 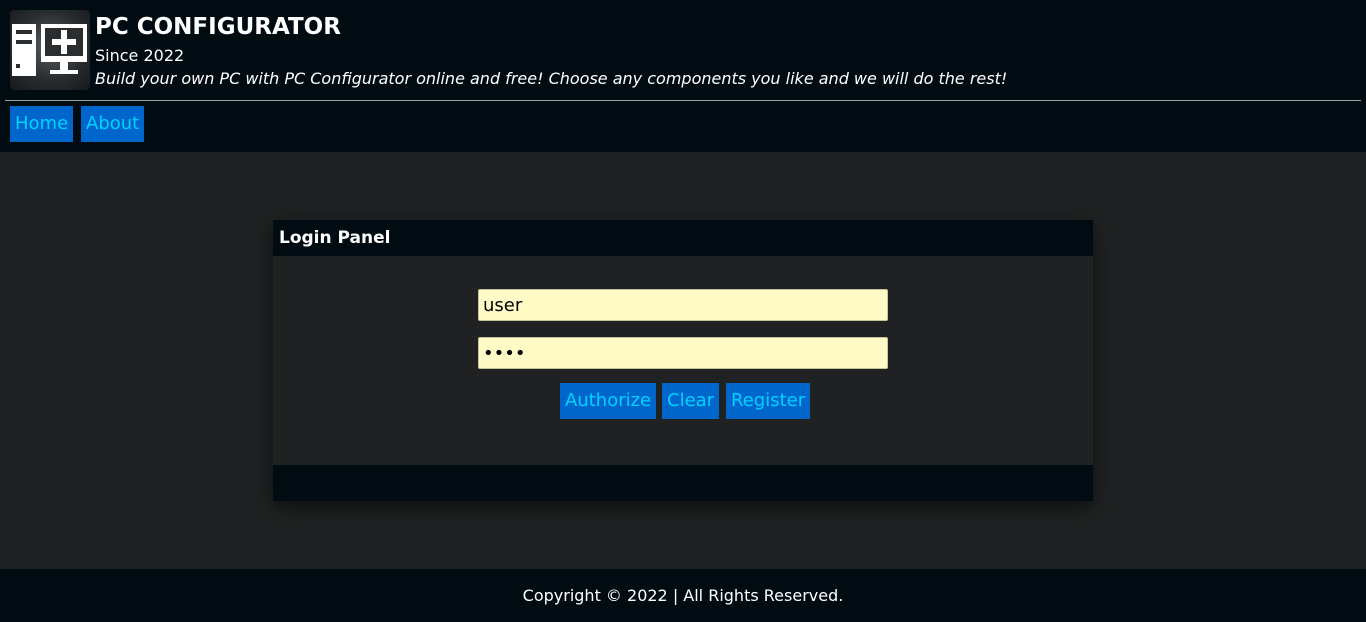 I want to click on login-panel-header: Login Panel, so click(x=683, y=238).